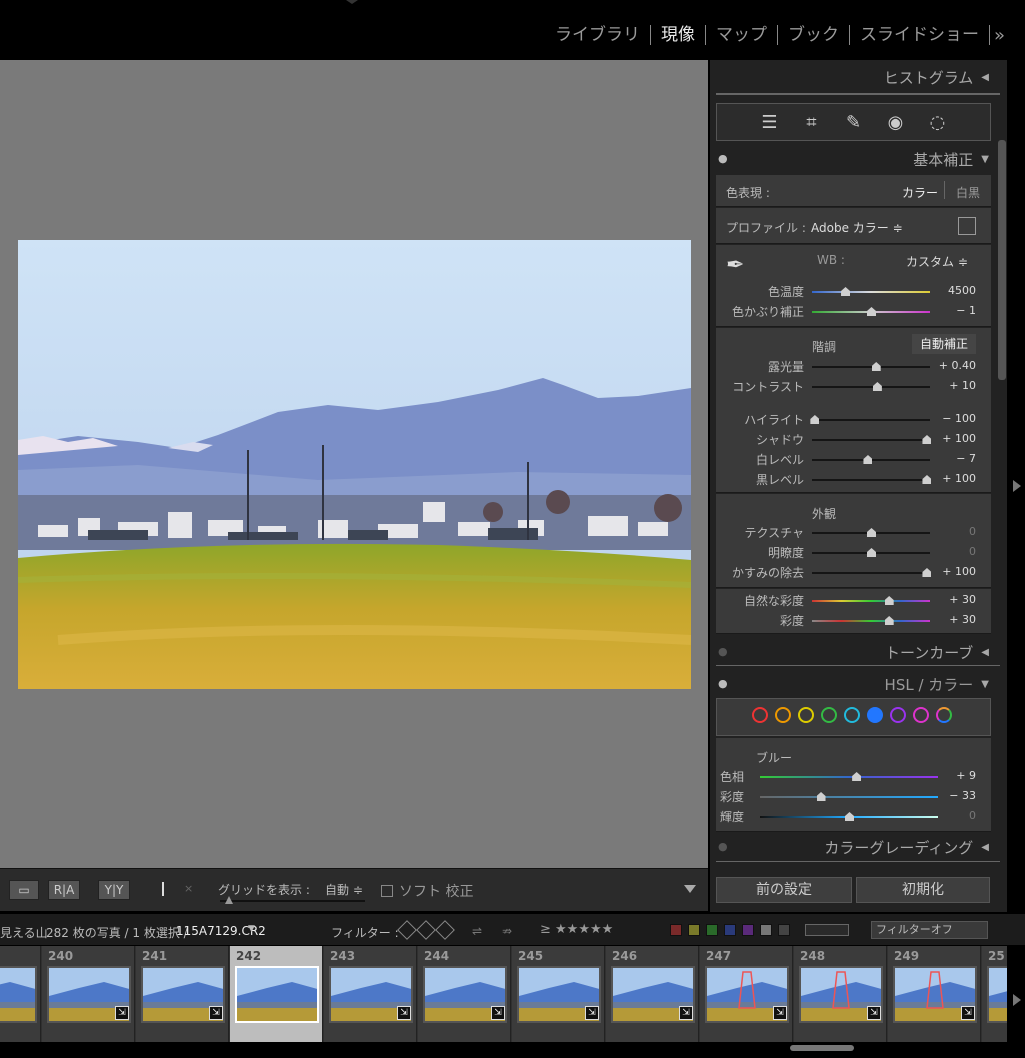 This screenshot has height=1058, width=1025. What do you see at coordinates (24, 932) in the screenshot?
I see `folder-name: 見える山` at bounding box center [24, 932].